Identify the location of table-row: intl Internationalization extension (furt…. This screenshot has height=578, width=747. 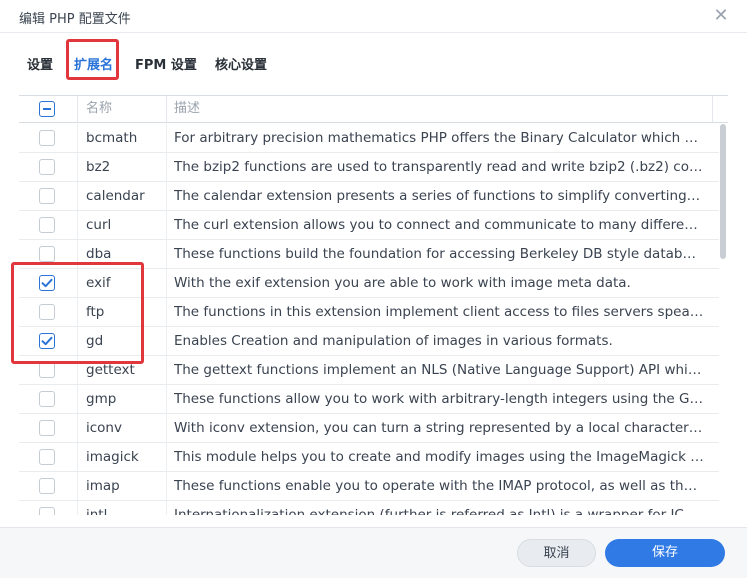
(369, 508).